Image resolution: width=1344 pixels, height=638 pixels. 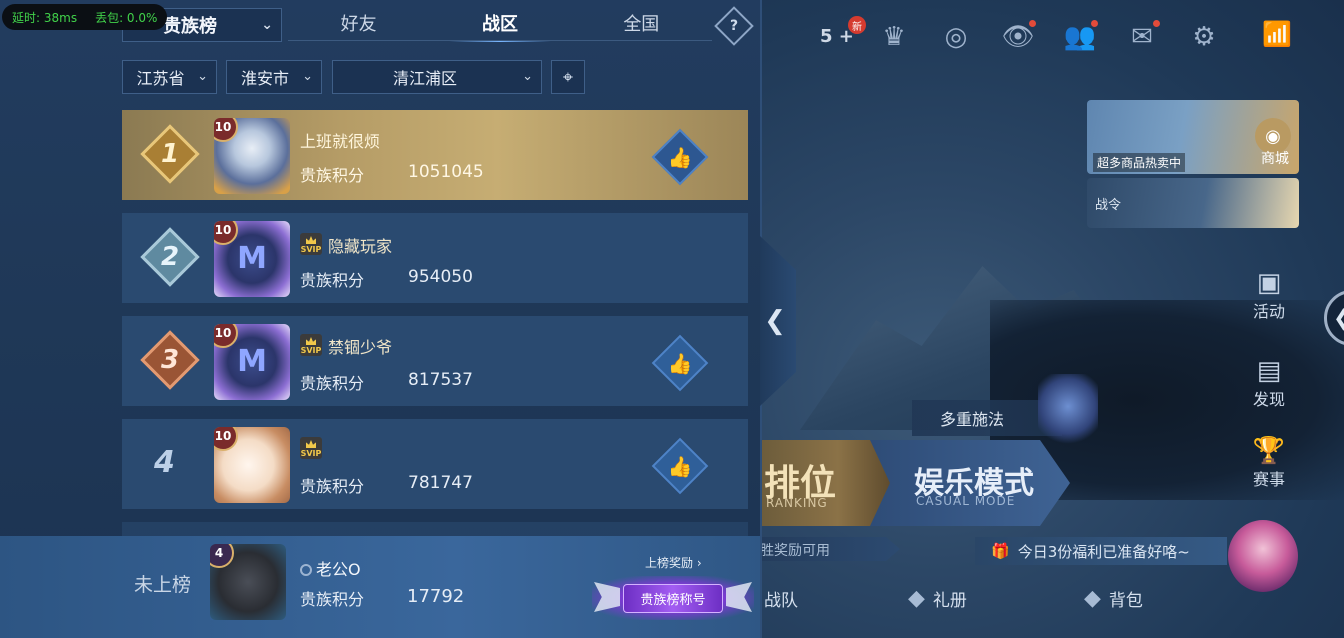 I want to click on player-name: 禁锢少爷, so click(x=360, y=346).